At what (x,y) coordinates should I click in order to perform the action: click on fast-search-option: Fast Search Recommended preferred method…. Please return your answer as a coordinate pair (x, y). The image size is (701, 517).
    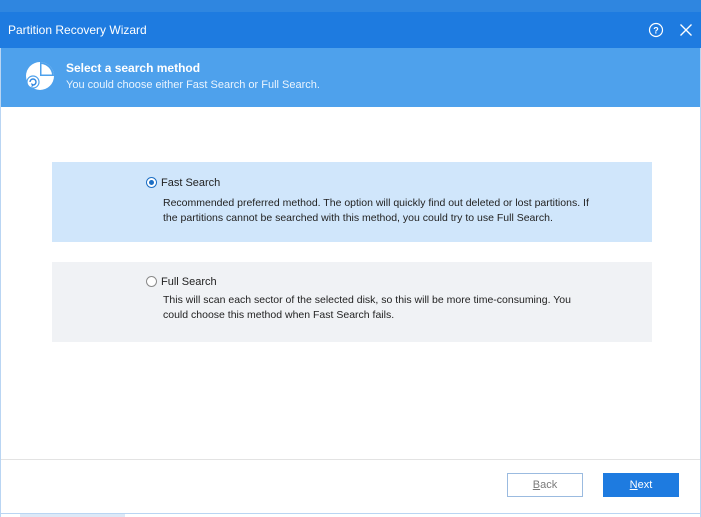
    Looking at the image, I should click on (352, 202).